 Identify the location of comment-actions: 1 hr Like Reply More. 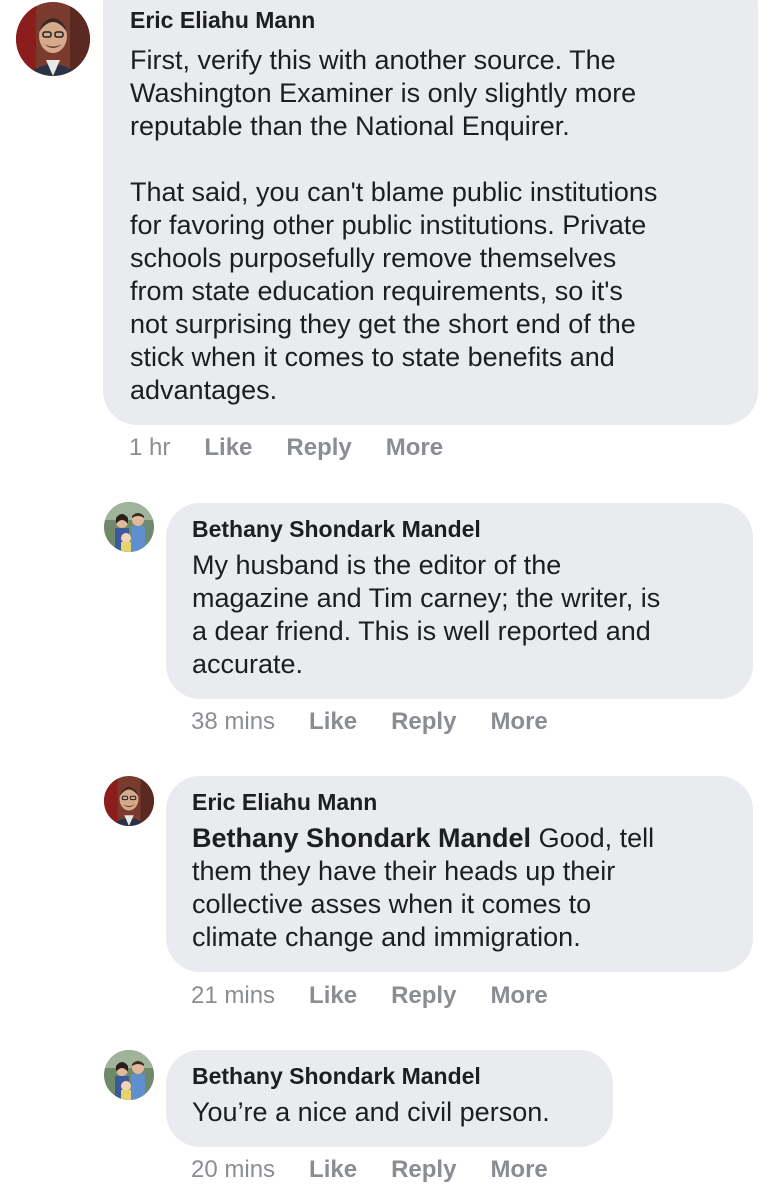
(286, 448).